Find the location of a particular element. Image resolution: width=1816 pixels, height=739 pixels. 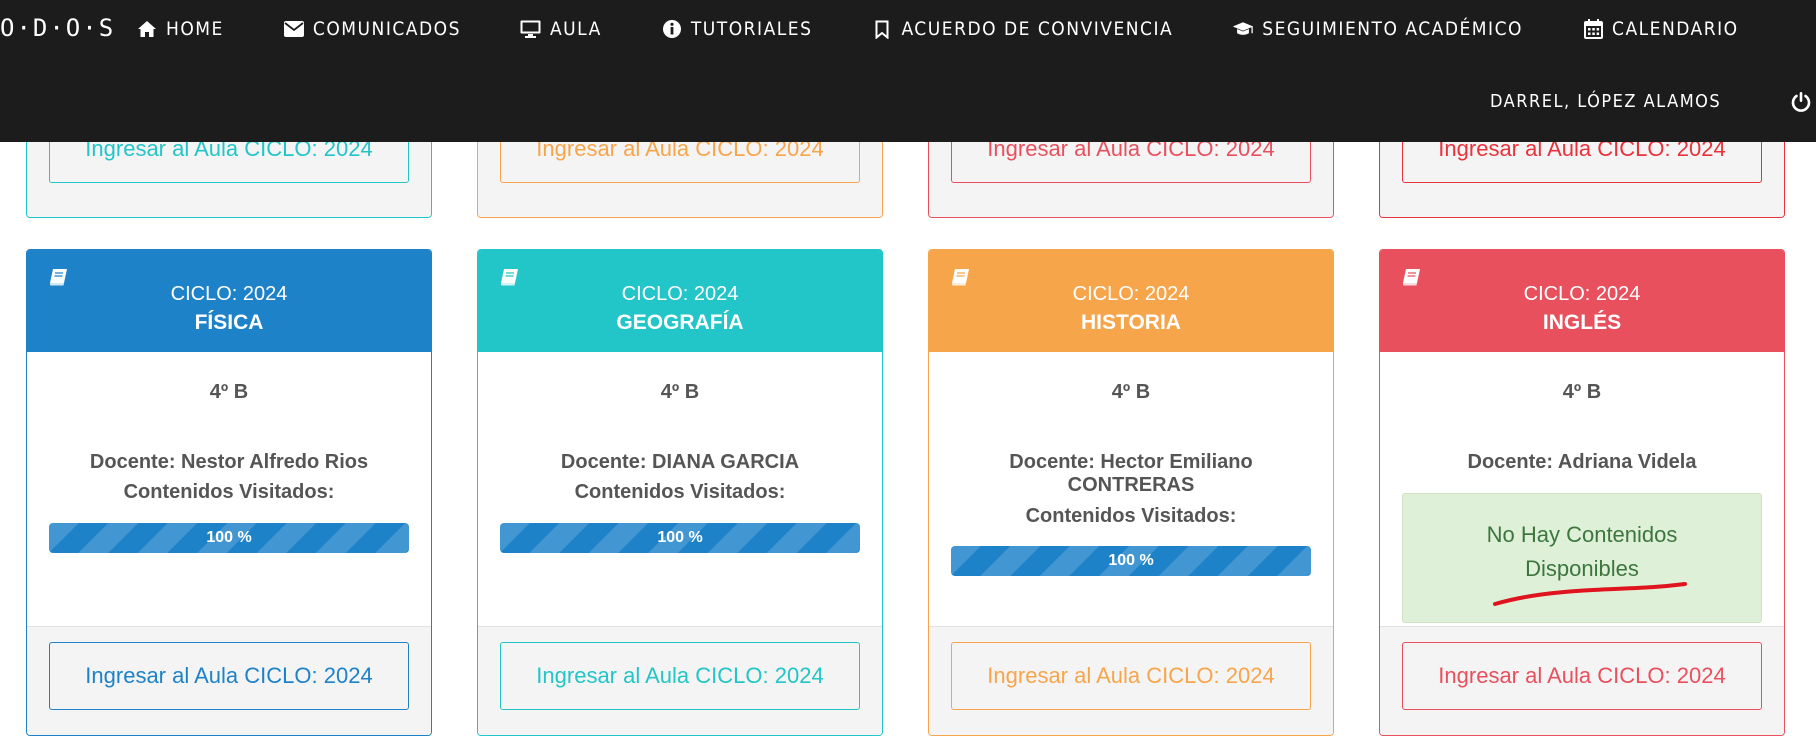

nav-home: HOME is located at coordinates (180, 29).